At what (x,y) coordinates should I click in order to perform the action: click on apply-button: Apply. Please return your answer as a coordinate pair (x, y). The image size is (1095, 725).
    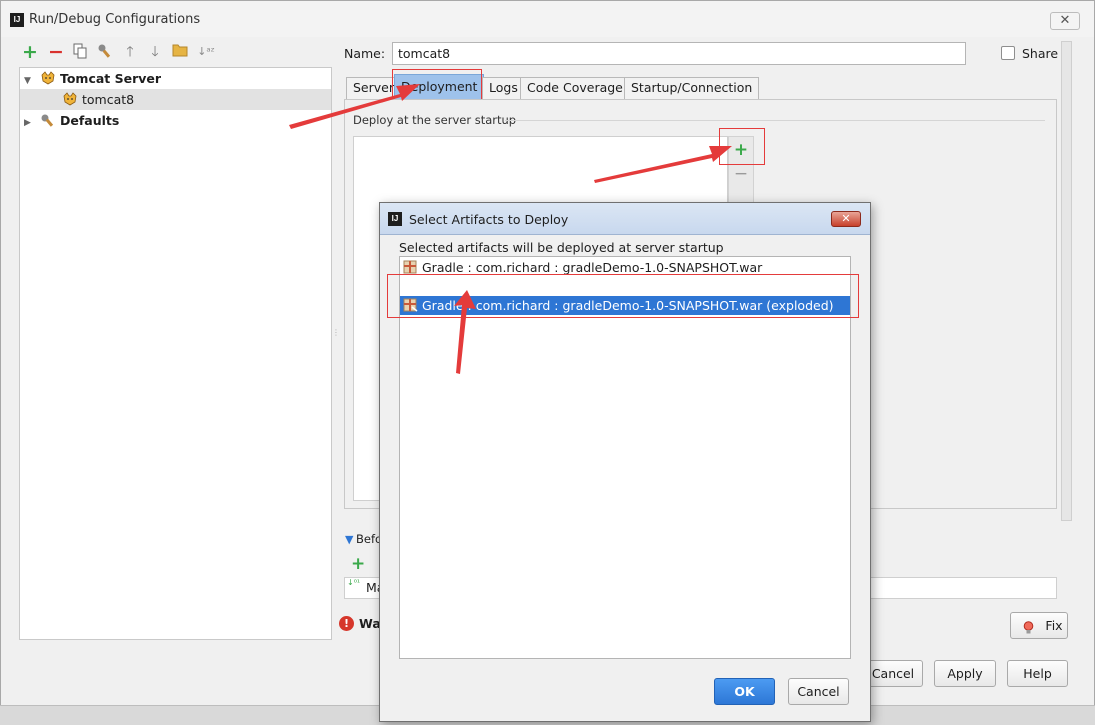
    Looking at the image, I should click on (965, 673).